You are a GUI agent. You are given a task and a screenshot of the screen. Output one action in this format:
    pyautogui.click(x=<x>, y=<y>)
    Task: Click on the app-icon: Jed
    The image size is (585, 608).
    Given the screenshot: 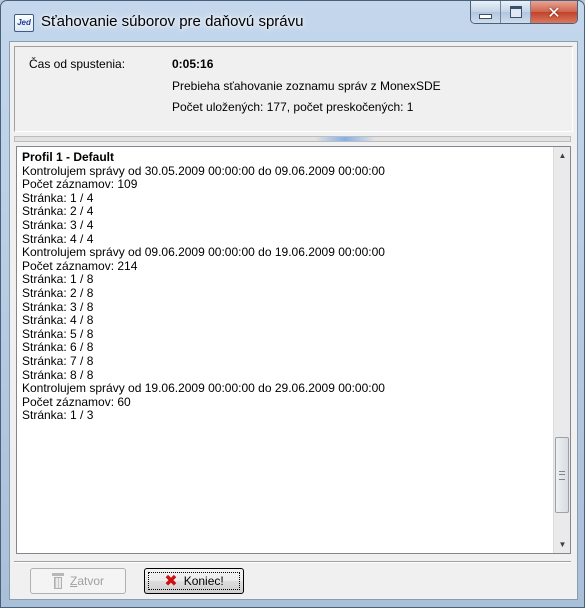 What is the action you would take?
    pyautogui.click(x=24, y=23)
    